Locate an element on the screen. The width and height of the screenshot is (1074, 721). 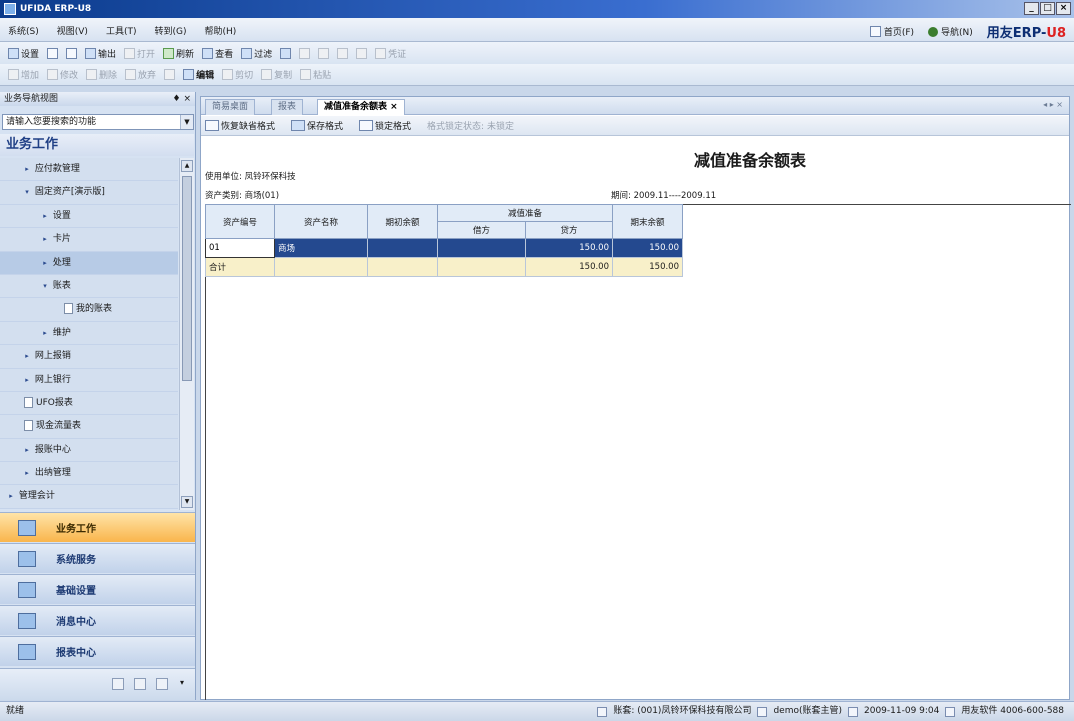
edit-button: 编辑 is located at coordinates (198, 74).